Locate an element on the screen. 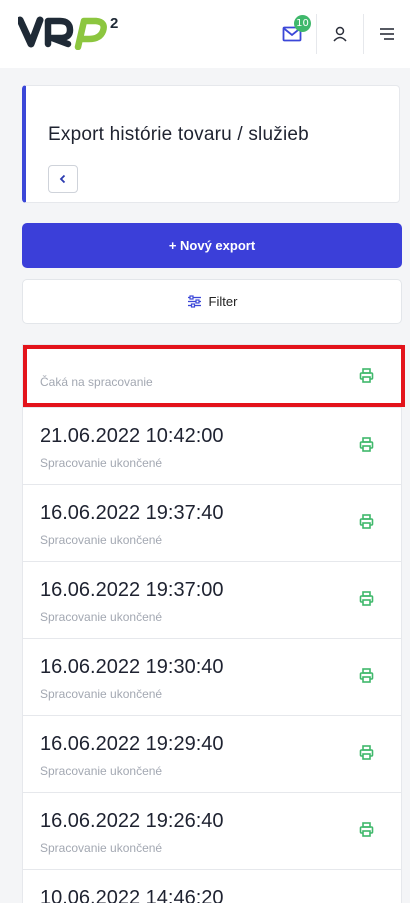  vrp-logo: 2 is located at coordinates (73, 34).